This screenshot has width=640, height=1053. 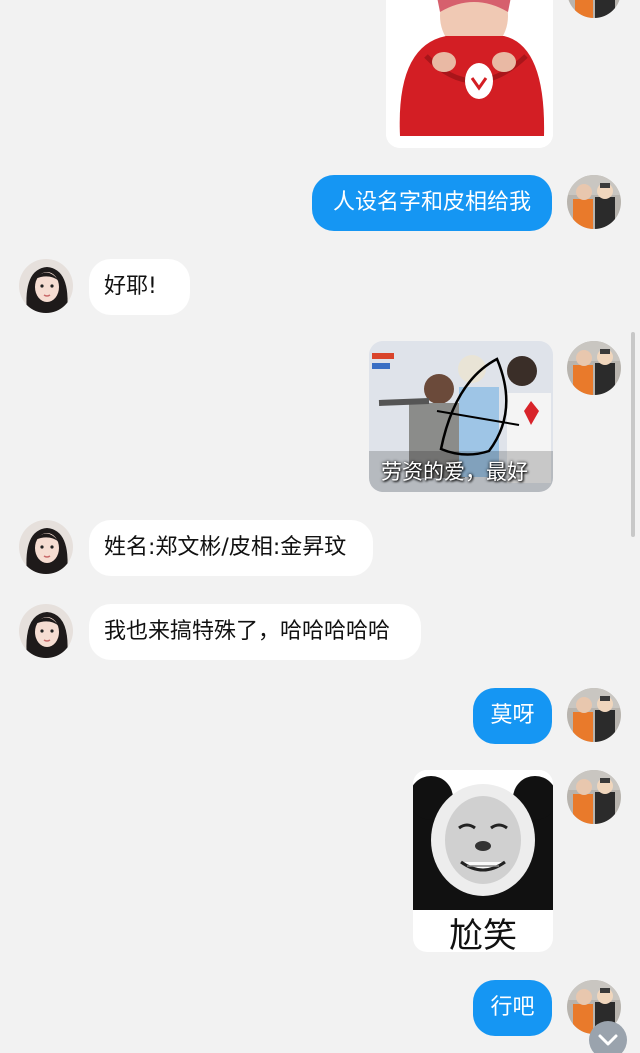 I want to click on message-bubble-received: 我也来搞特殊了，哈哈哈哈哈, so click(x=255, y=632).